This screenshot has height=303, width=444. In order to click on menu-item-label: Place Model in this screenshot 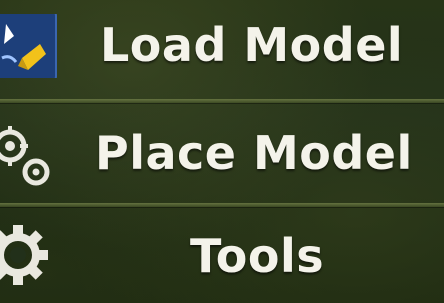, I will do `click(254, 153)`.